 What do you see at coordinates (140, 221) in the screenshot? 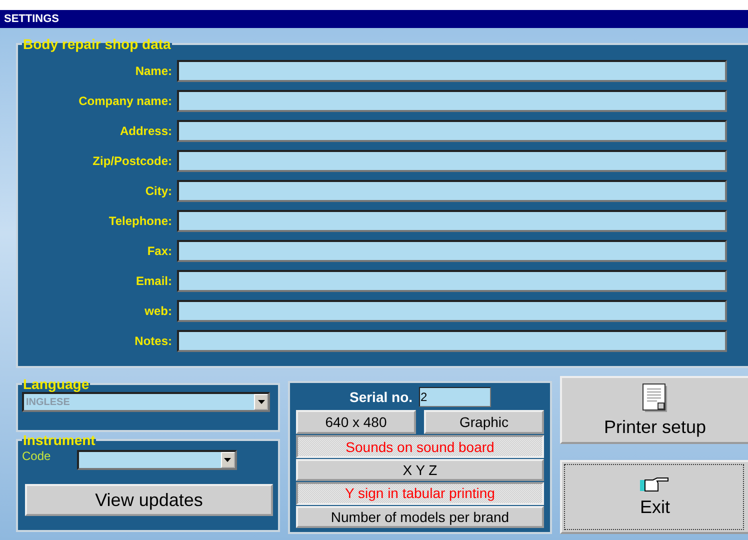
I see `field-label: Telephone:` at bounding box center [140, 221].